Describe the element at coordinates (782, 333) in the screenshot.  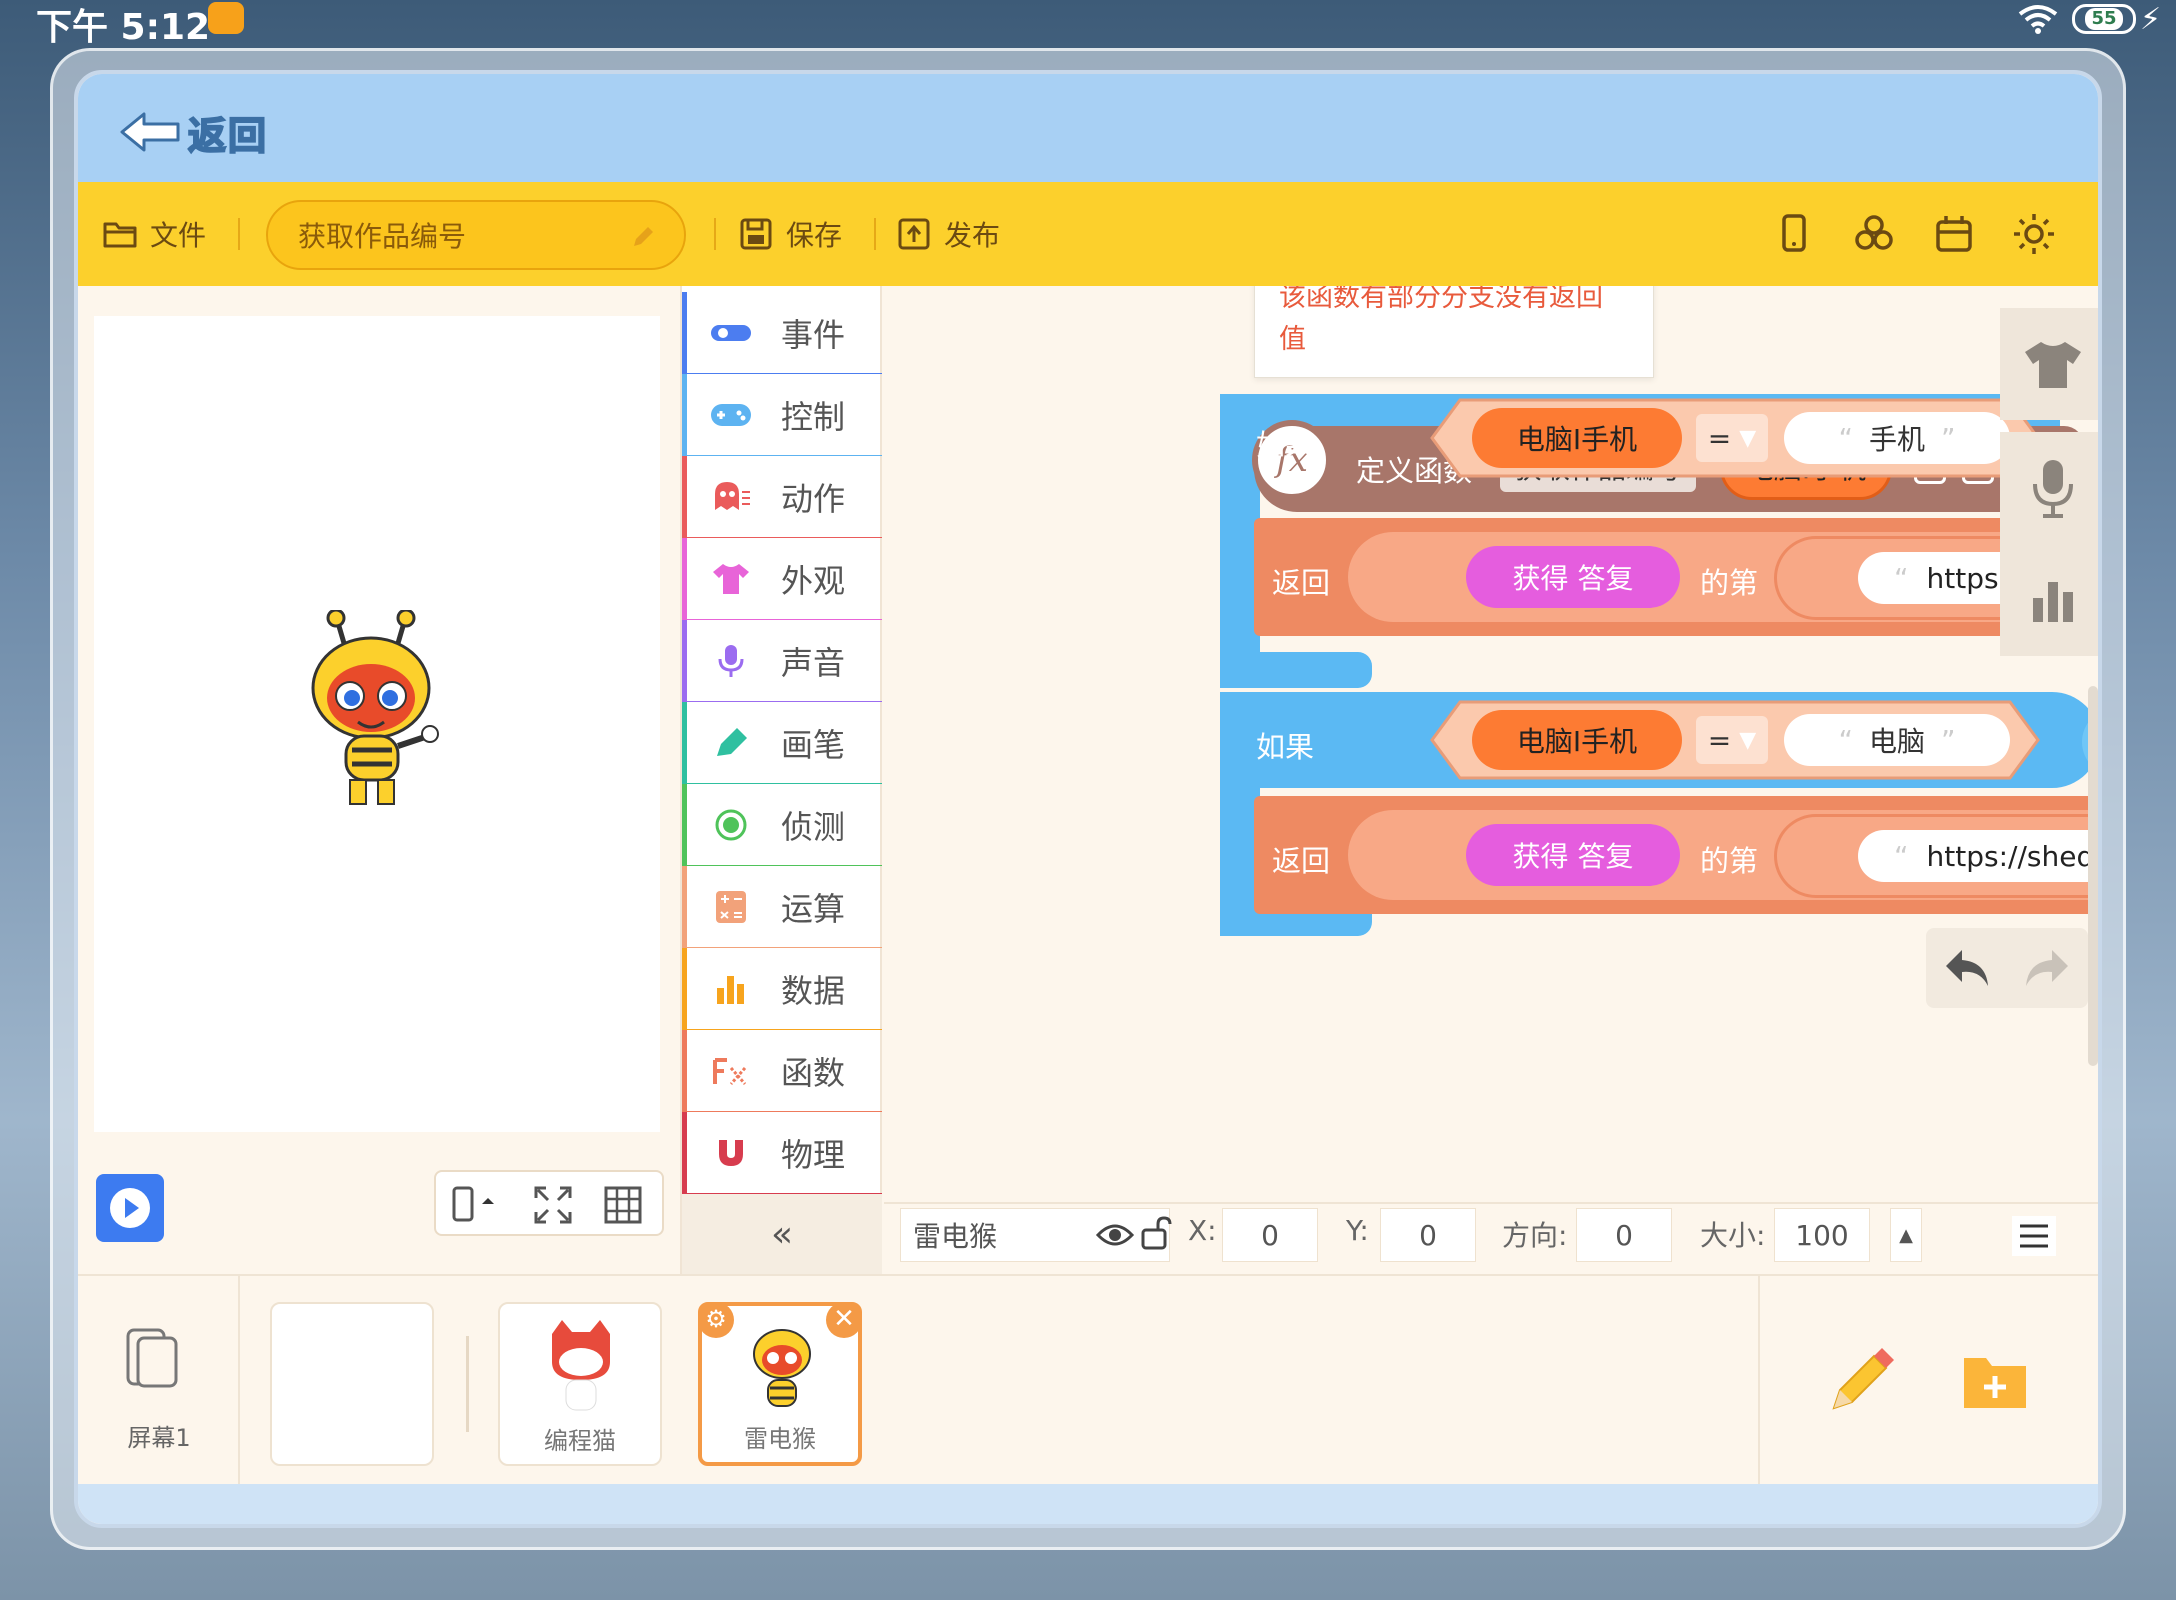
I see `category-events: 事件` at that location.